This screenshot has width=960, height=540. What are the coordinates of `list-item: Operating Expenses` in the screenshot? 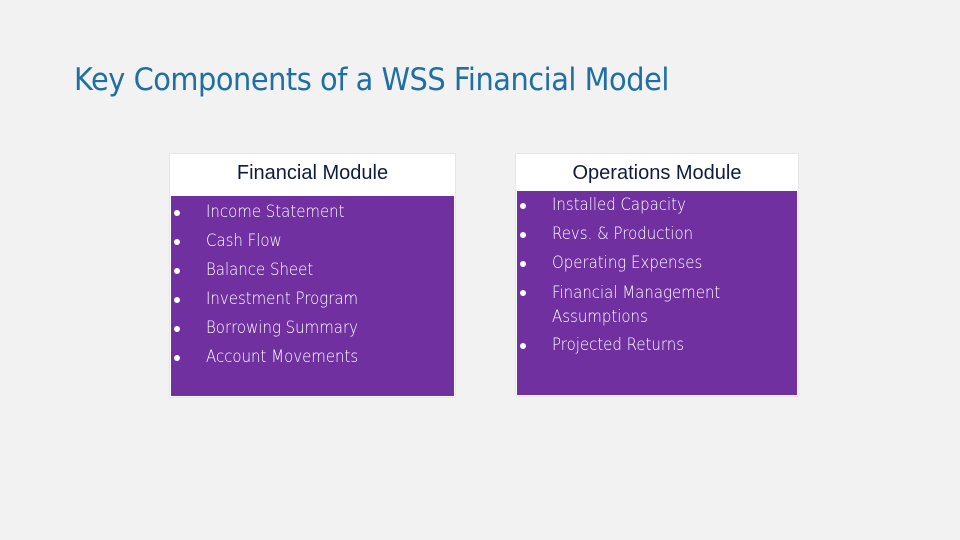 It's located at (657, 263).